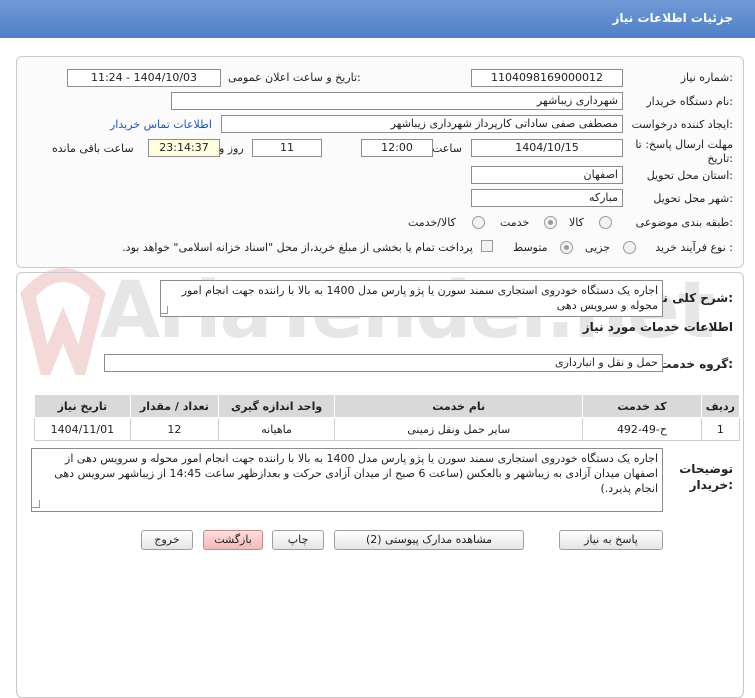 The height and width of the screenshot is (698, 755). Describe the element at coordinates (459, 406) in the screenshot. I see `col-name-header: نام خدمت` at that location.